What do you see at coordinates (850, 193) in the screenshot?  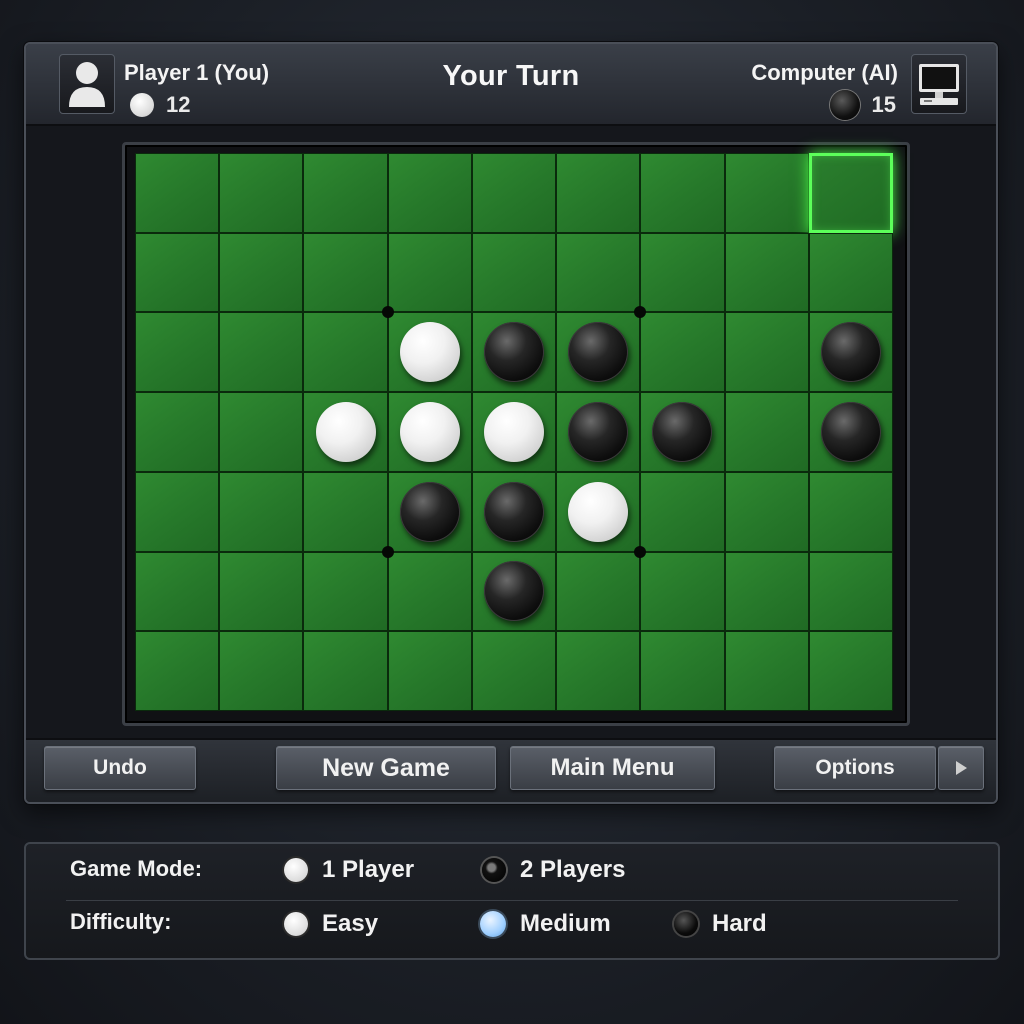 I see `board-cell-highlighted` at bounding box center [850, 193].